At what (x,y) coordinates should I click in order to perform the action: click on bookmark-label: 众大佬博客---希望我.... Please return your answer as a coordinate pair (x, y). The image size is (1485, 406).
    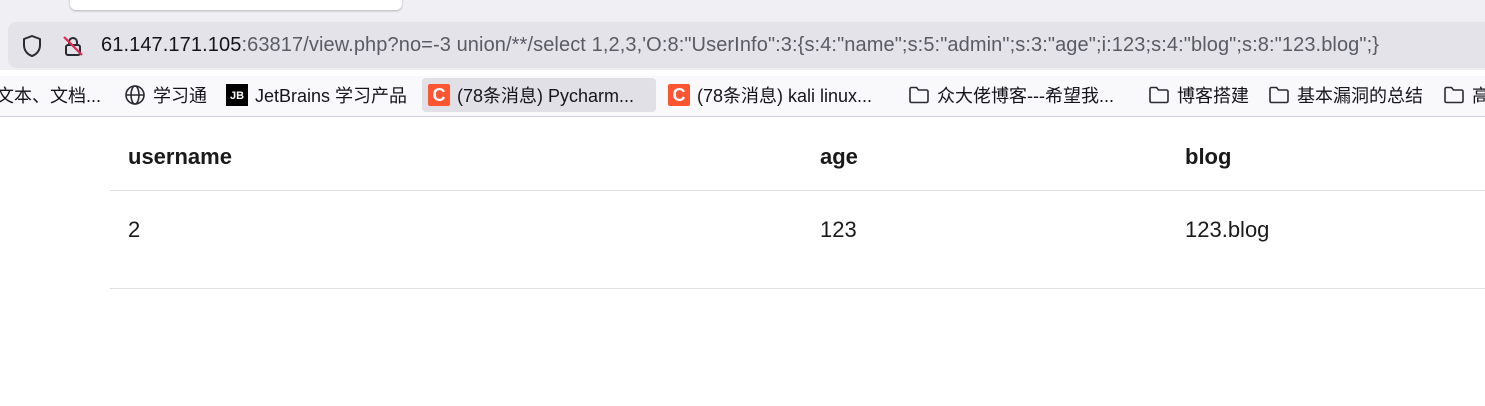
    Looking at the image, I should click on (1025, 96).